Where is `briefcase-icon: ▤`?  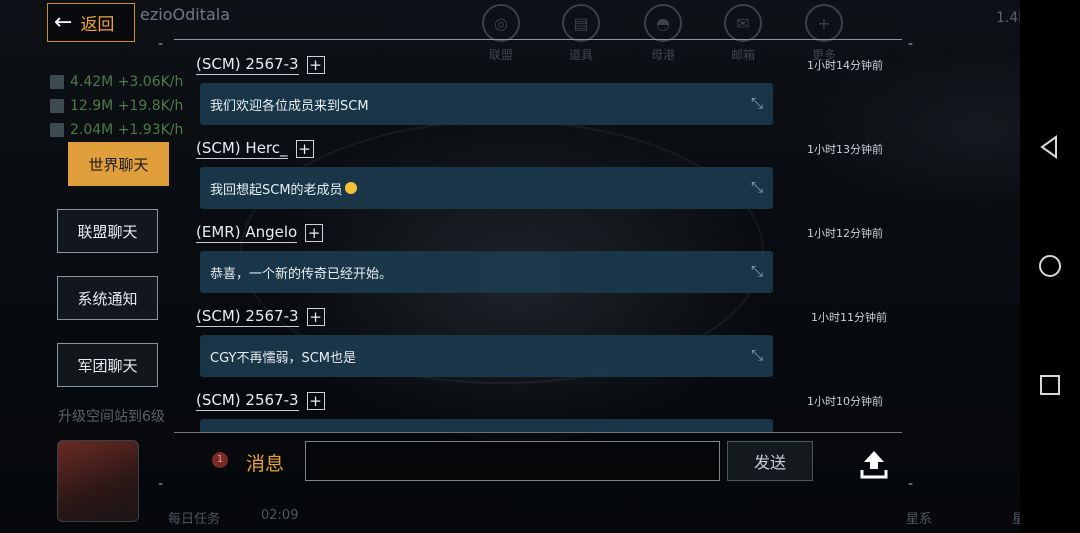
briefcase-icon: ▤ is located at coordinates (581, 23).